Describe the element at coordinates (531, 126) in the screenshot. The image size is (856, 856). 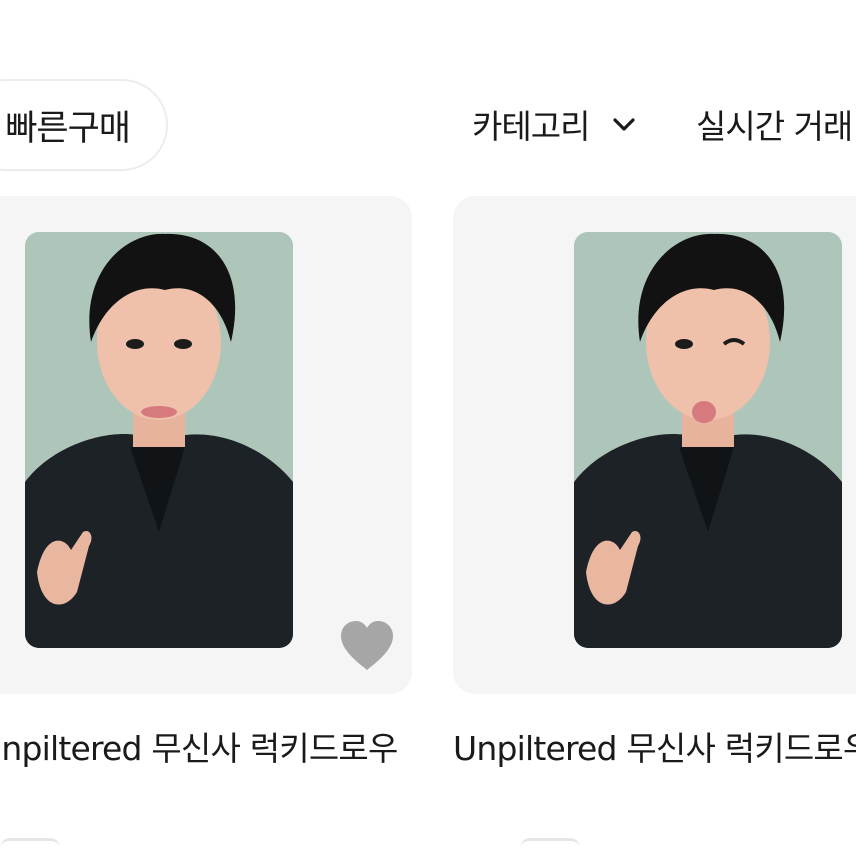
I see `category-label: 카테고리` at that location.